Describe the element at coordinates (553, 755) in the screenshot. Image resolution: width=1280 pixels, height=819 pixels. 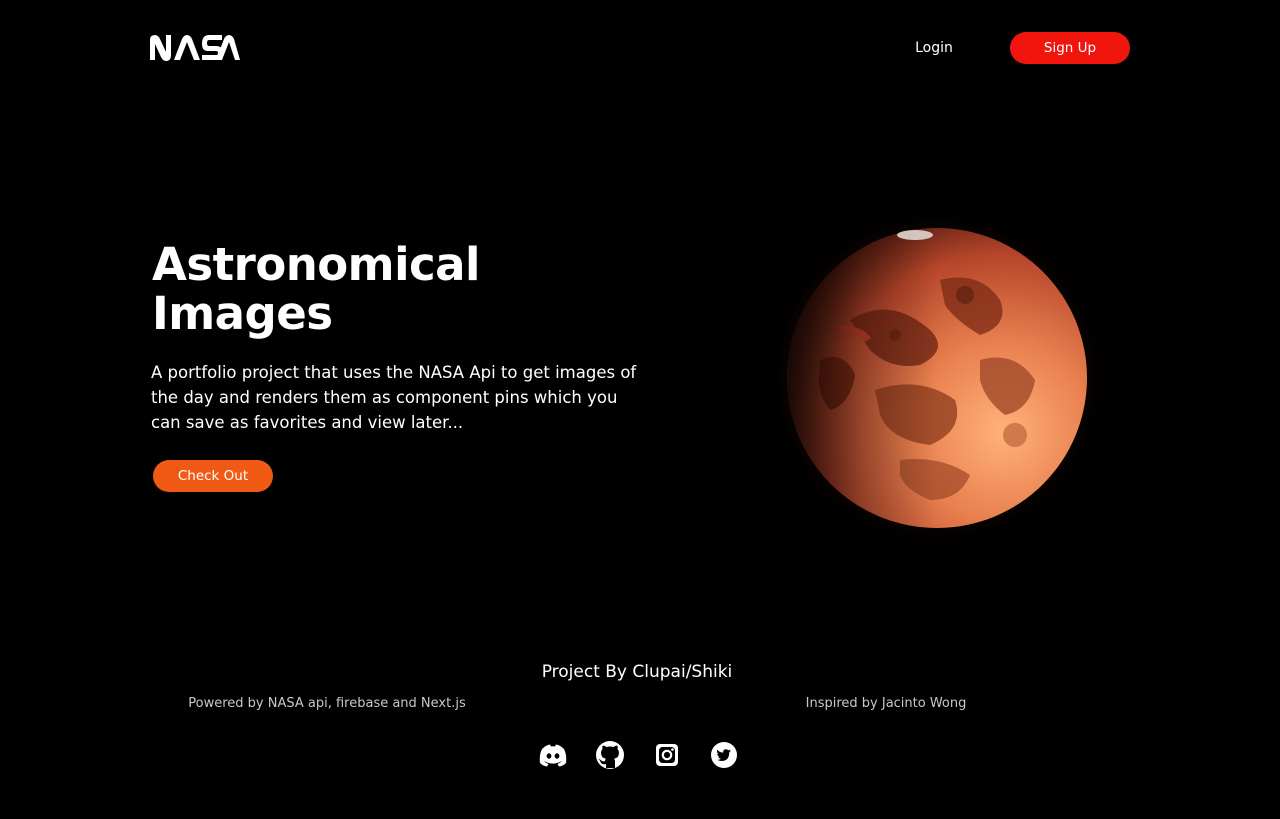
I see `discord-icon` at that location.